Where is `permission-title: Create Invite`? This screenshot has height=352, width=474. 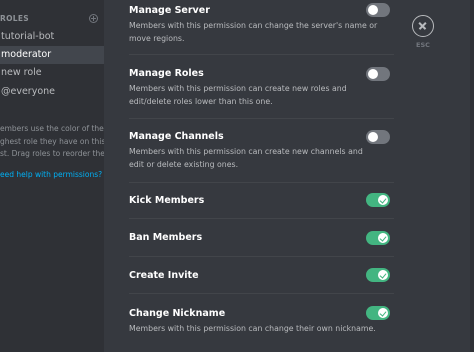
permission-title: Create Invite is located at coordinates (164, 275).